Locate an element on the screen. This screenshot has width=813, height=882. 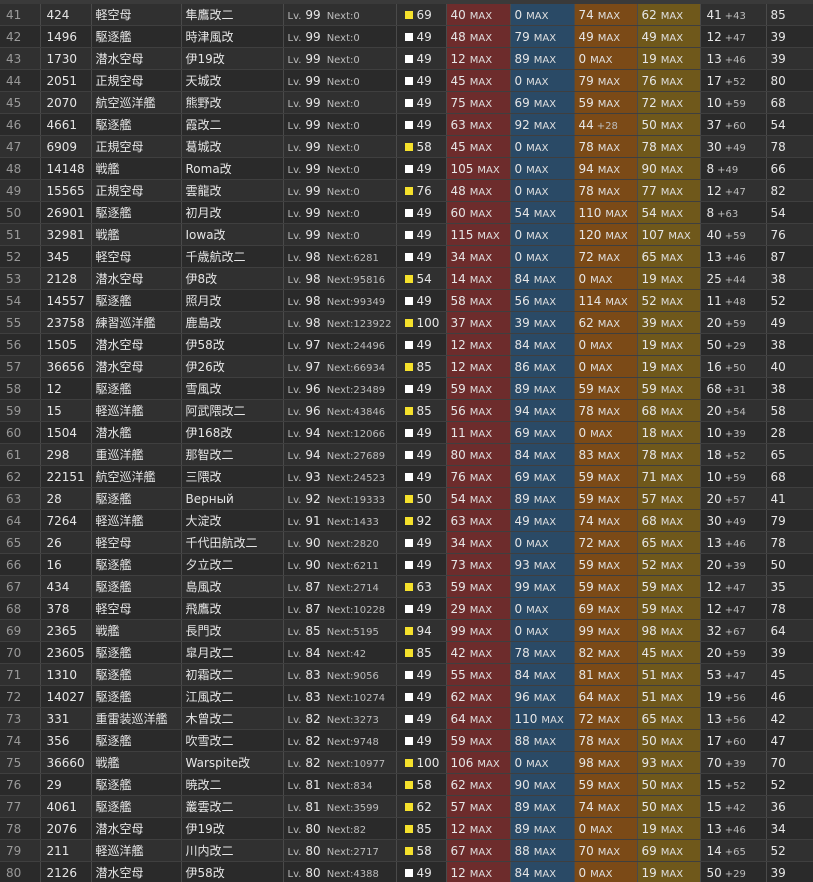
last-stat-value: 87 is located at coordinates (778, 256).